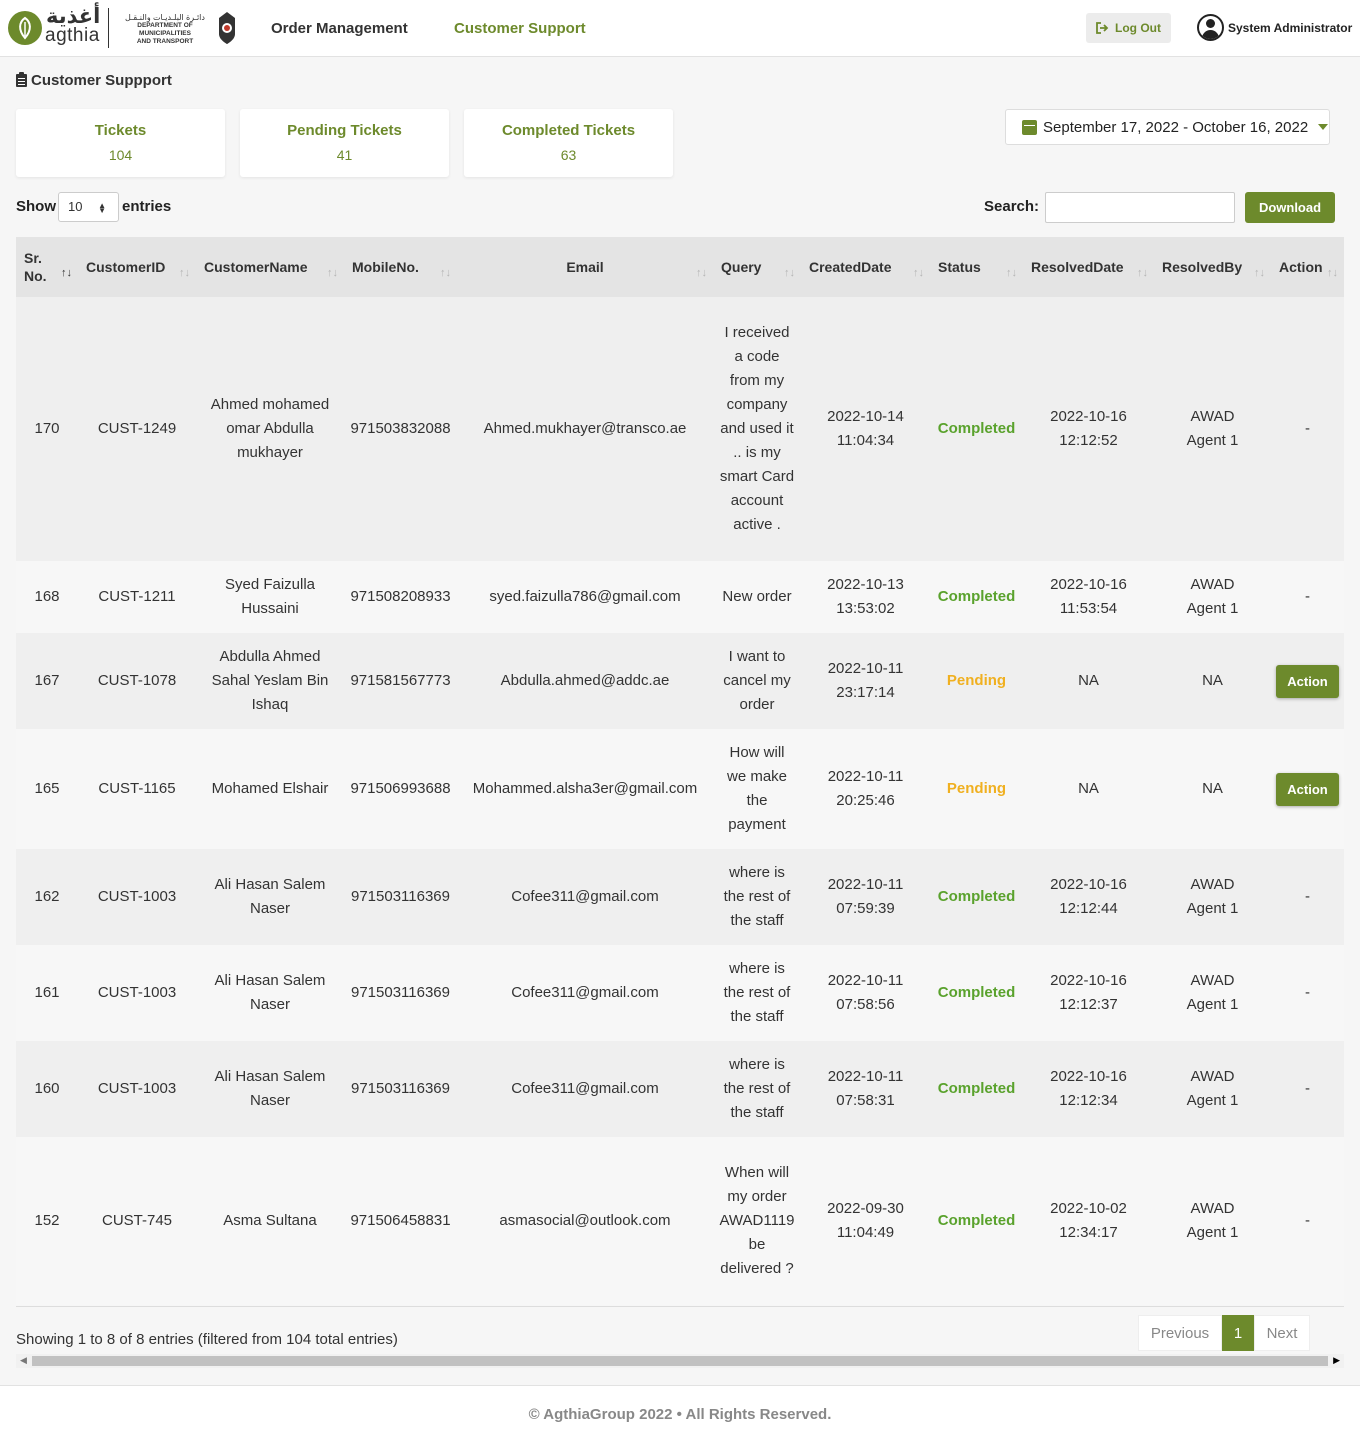  I want to click on show-label: Show, so click(36, 206).